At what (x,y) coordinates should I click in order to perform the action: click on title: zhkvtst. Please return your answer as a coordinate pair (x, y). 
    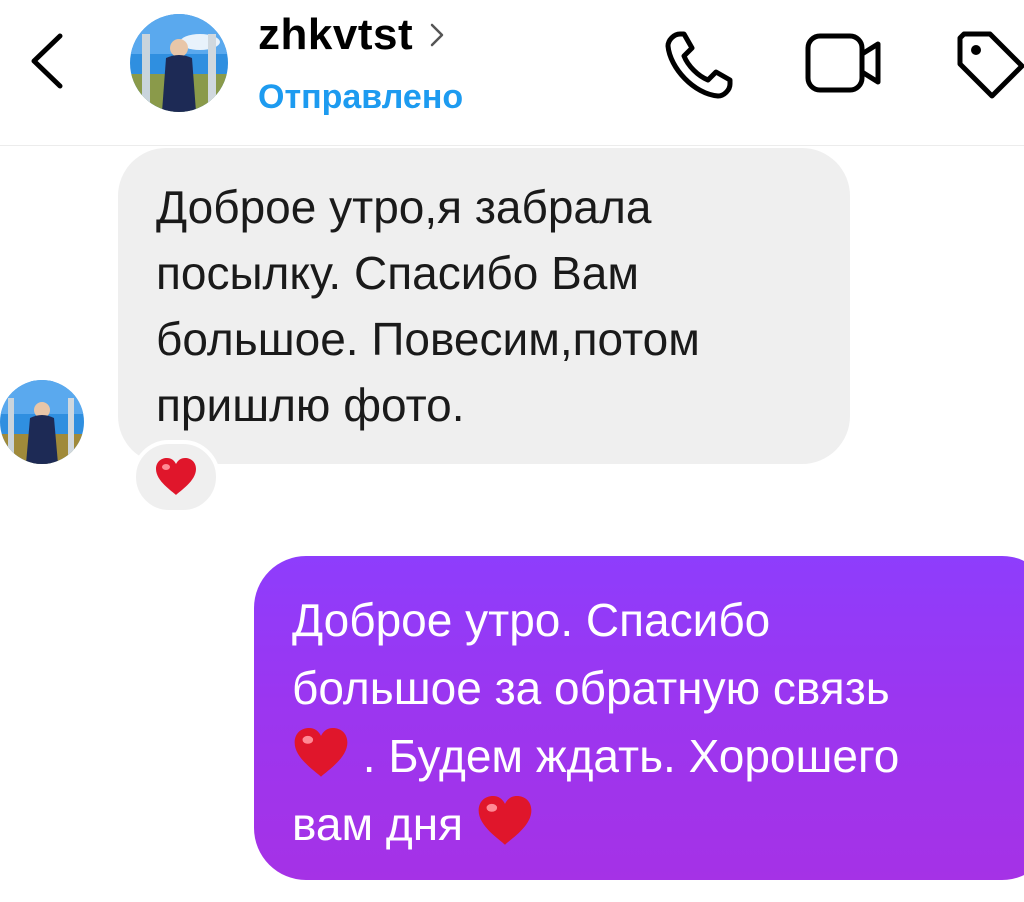
    Looking at the image, I should click on (352, 35).